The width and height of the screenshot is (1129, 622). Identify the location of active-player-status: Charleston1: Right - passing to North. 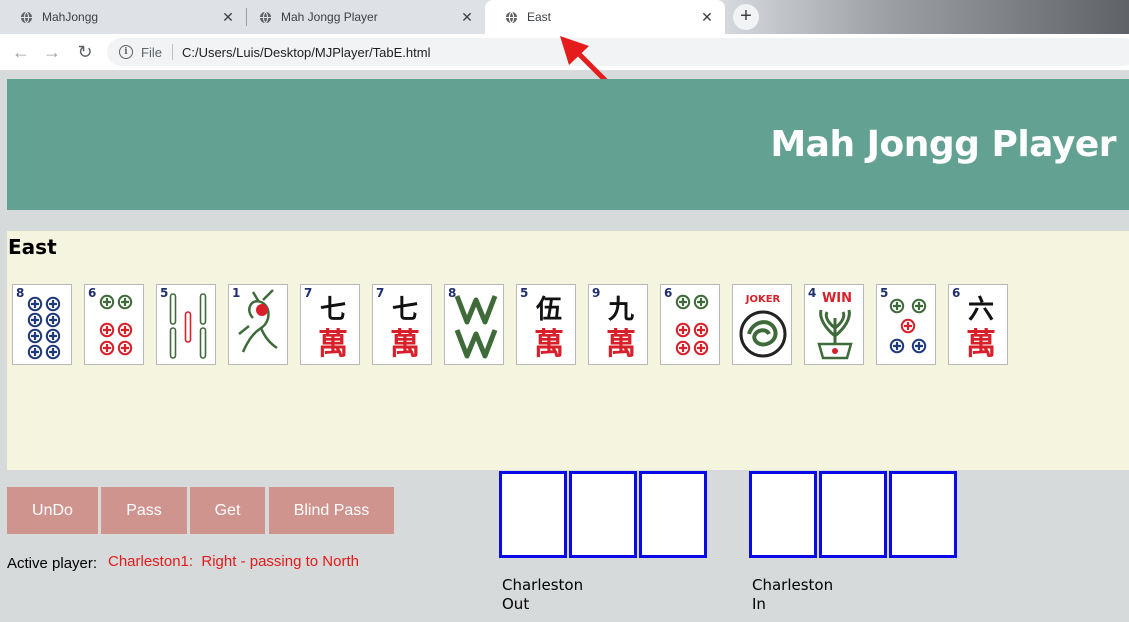
(233, 561).